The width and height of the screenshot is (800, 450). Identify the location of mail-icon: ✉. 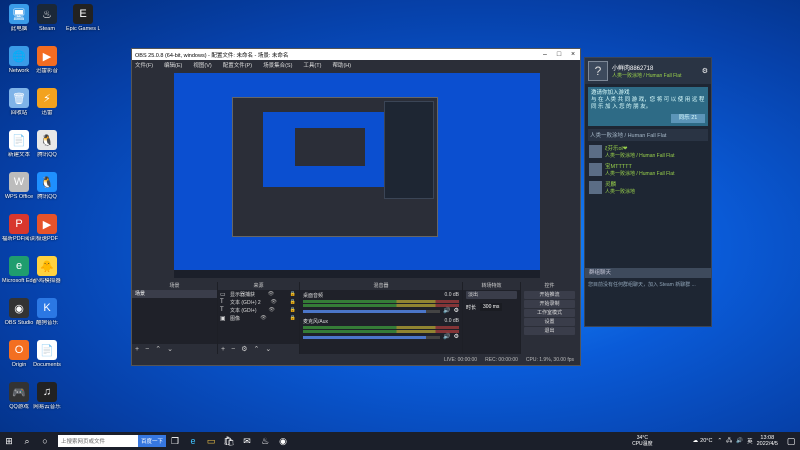
(247, 441).